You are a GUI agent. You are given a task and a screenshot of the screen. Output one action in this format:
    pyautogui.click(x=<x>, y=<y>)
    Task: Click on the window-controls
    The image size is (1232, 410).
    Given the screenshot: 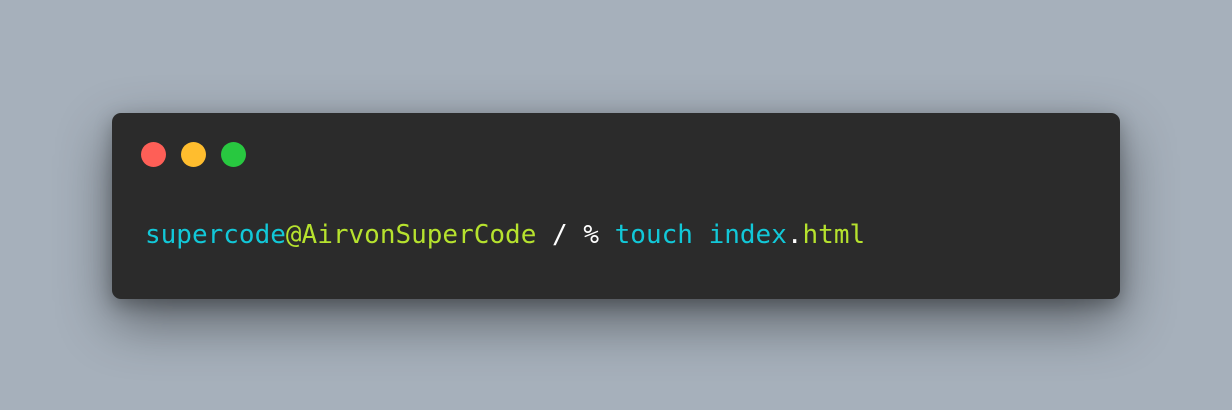 What is the action you would take?
    pyautogui.click(x=193, y=154)
    